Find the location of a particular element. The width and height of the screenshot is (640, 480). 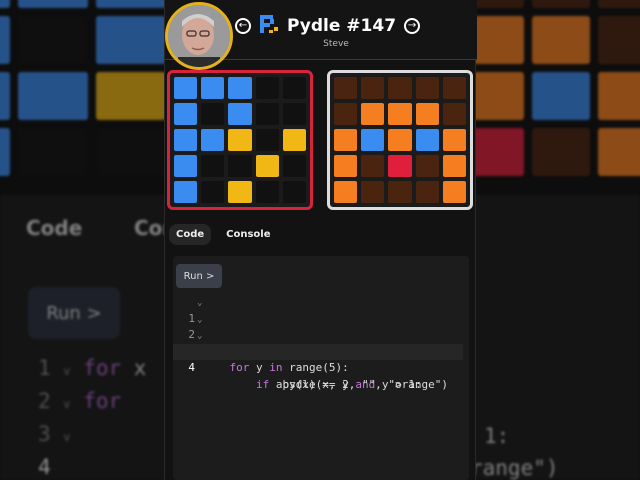

target-board is located at coordinates (400, 140).